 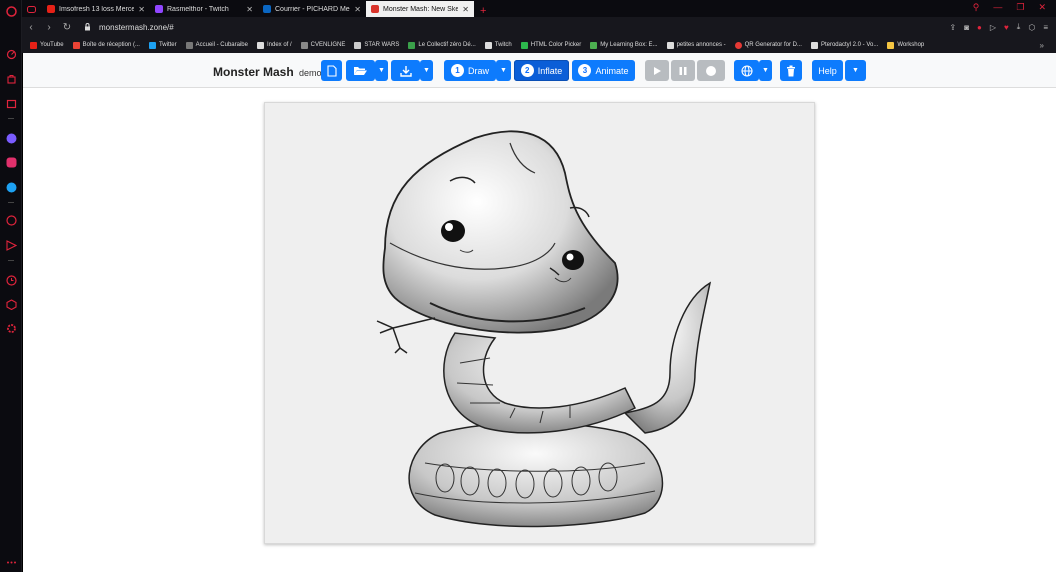 What do you see at coordinates (67, 27) in the screenshot?
I see `reload-icon: ↻` at bounding box center [67, 27].